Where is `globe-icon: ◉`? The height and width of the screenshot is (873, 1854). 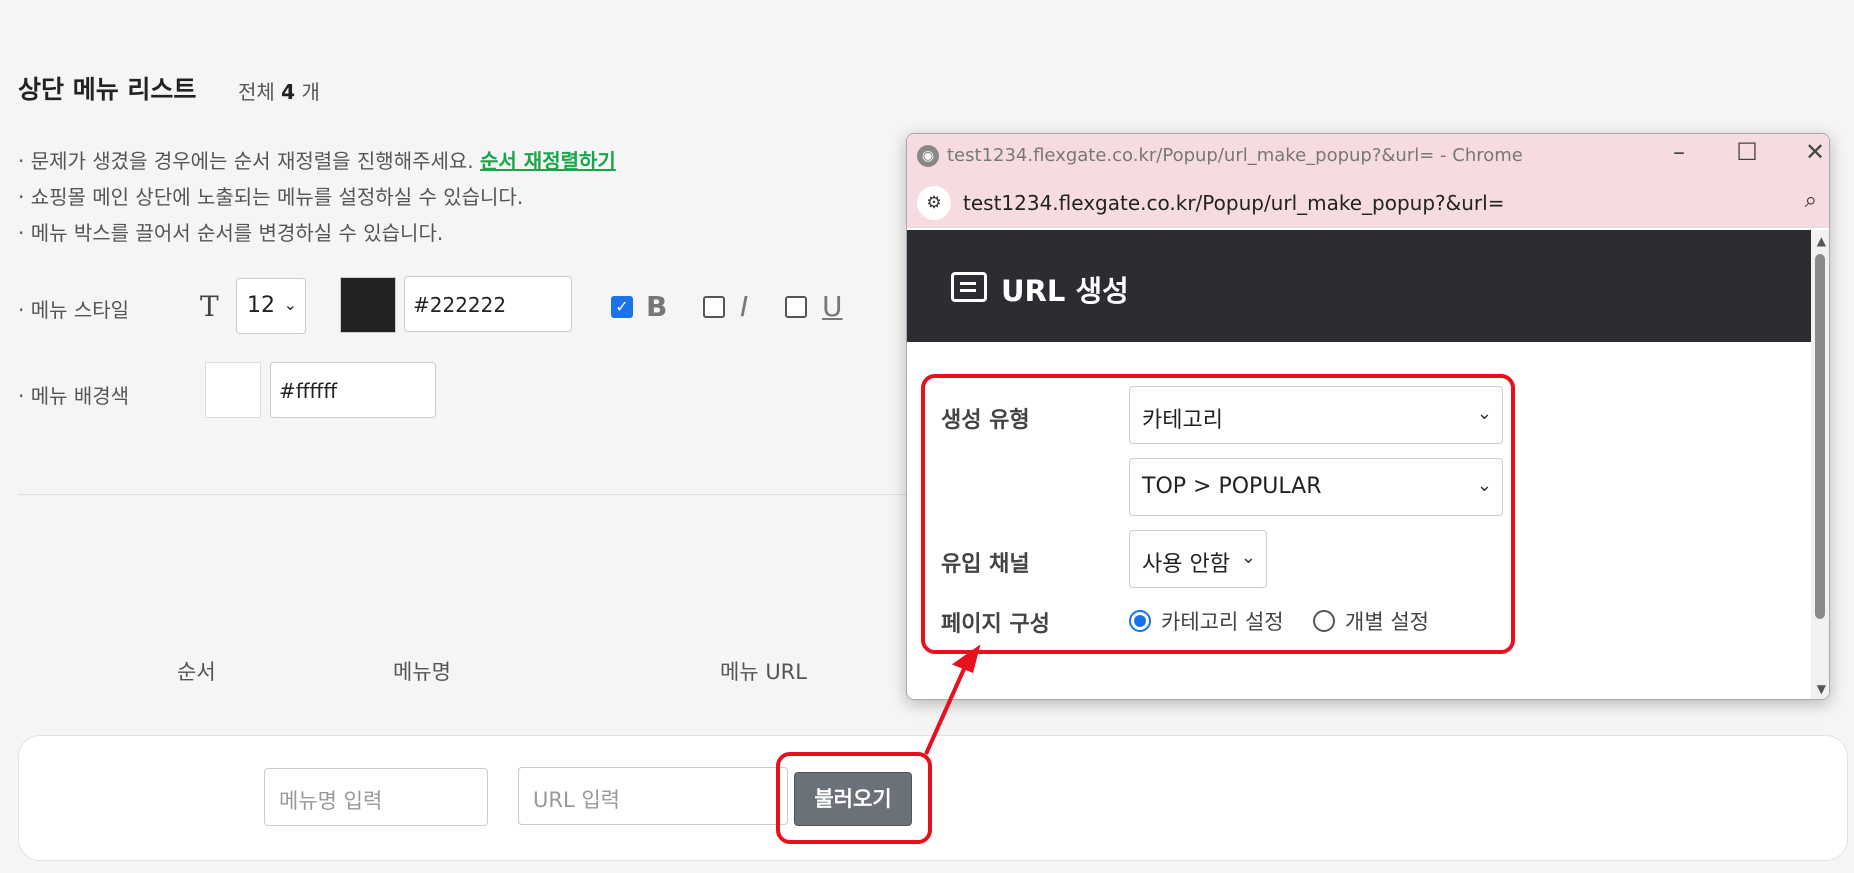
globe-icon: ◉ is located at coordinates (928, 156).